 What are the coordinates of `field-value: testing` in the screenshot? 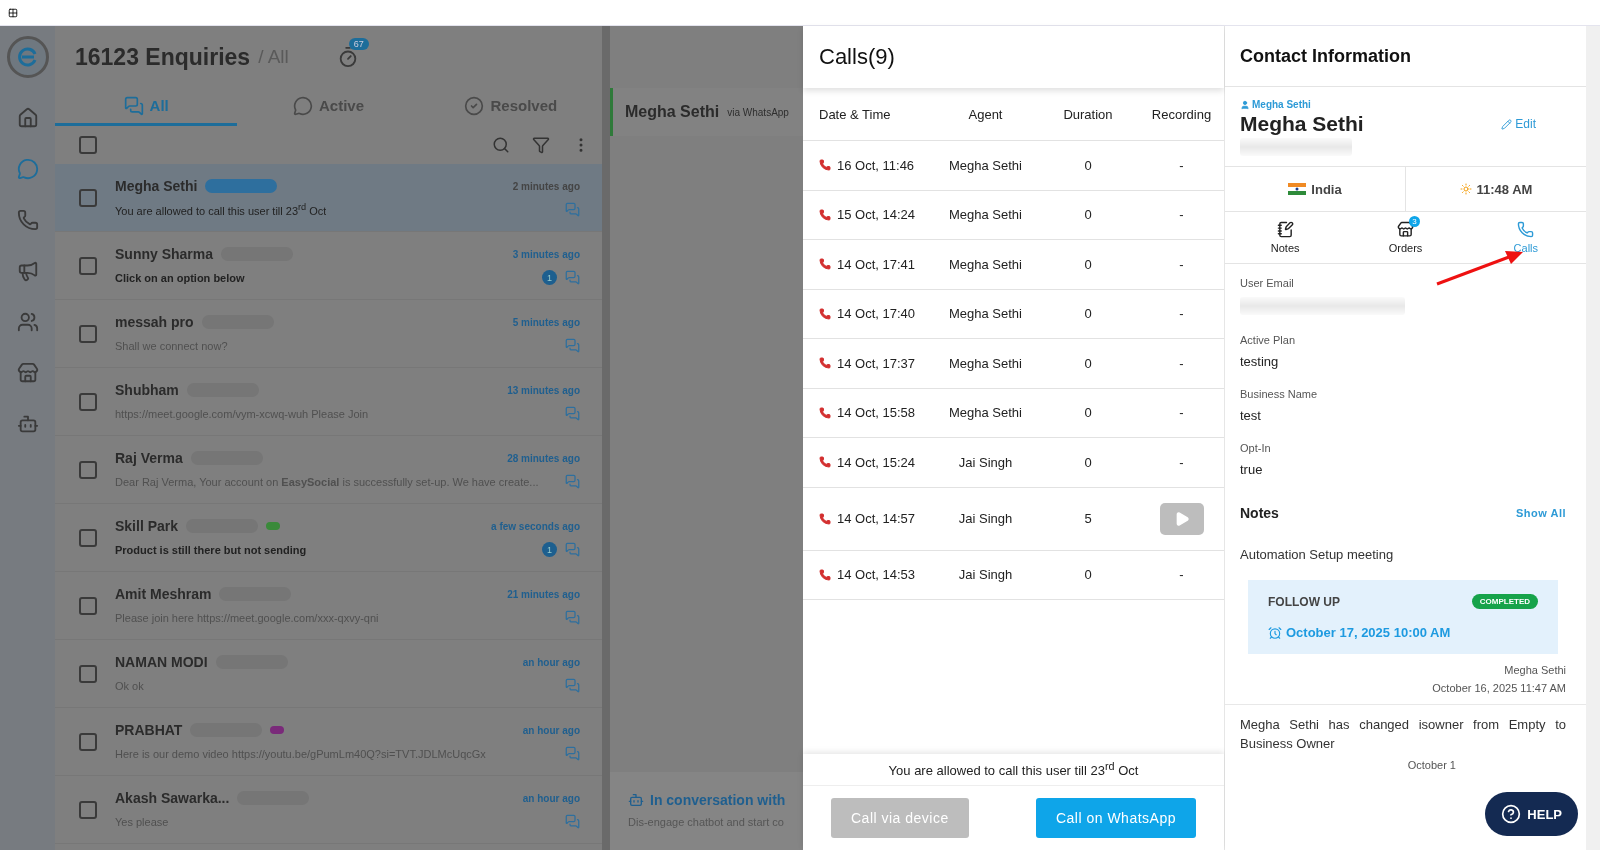 It's located at (1260, 361).